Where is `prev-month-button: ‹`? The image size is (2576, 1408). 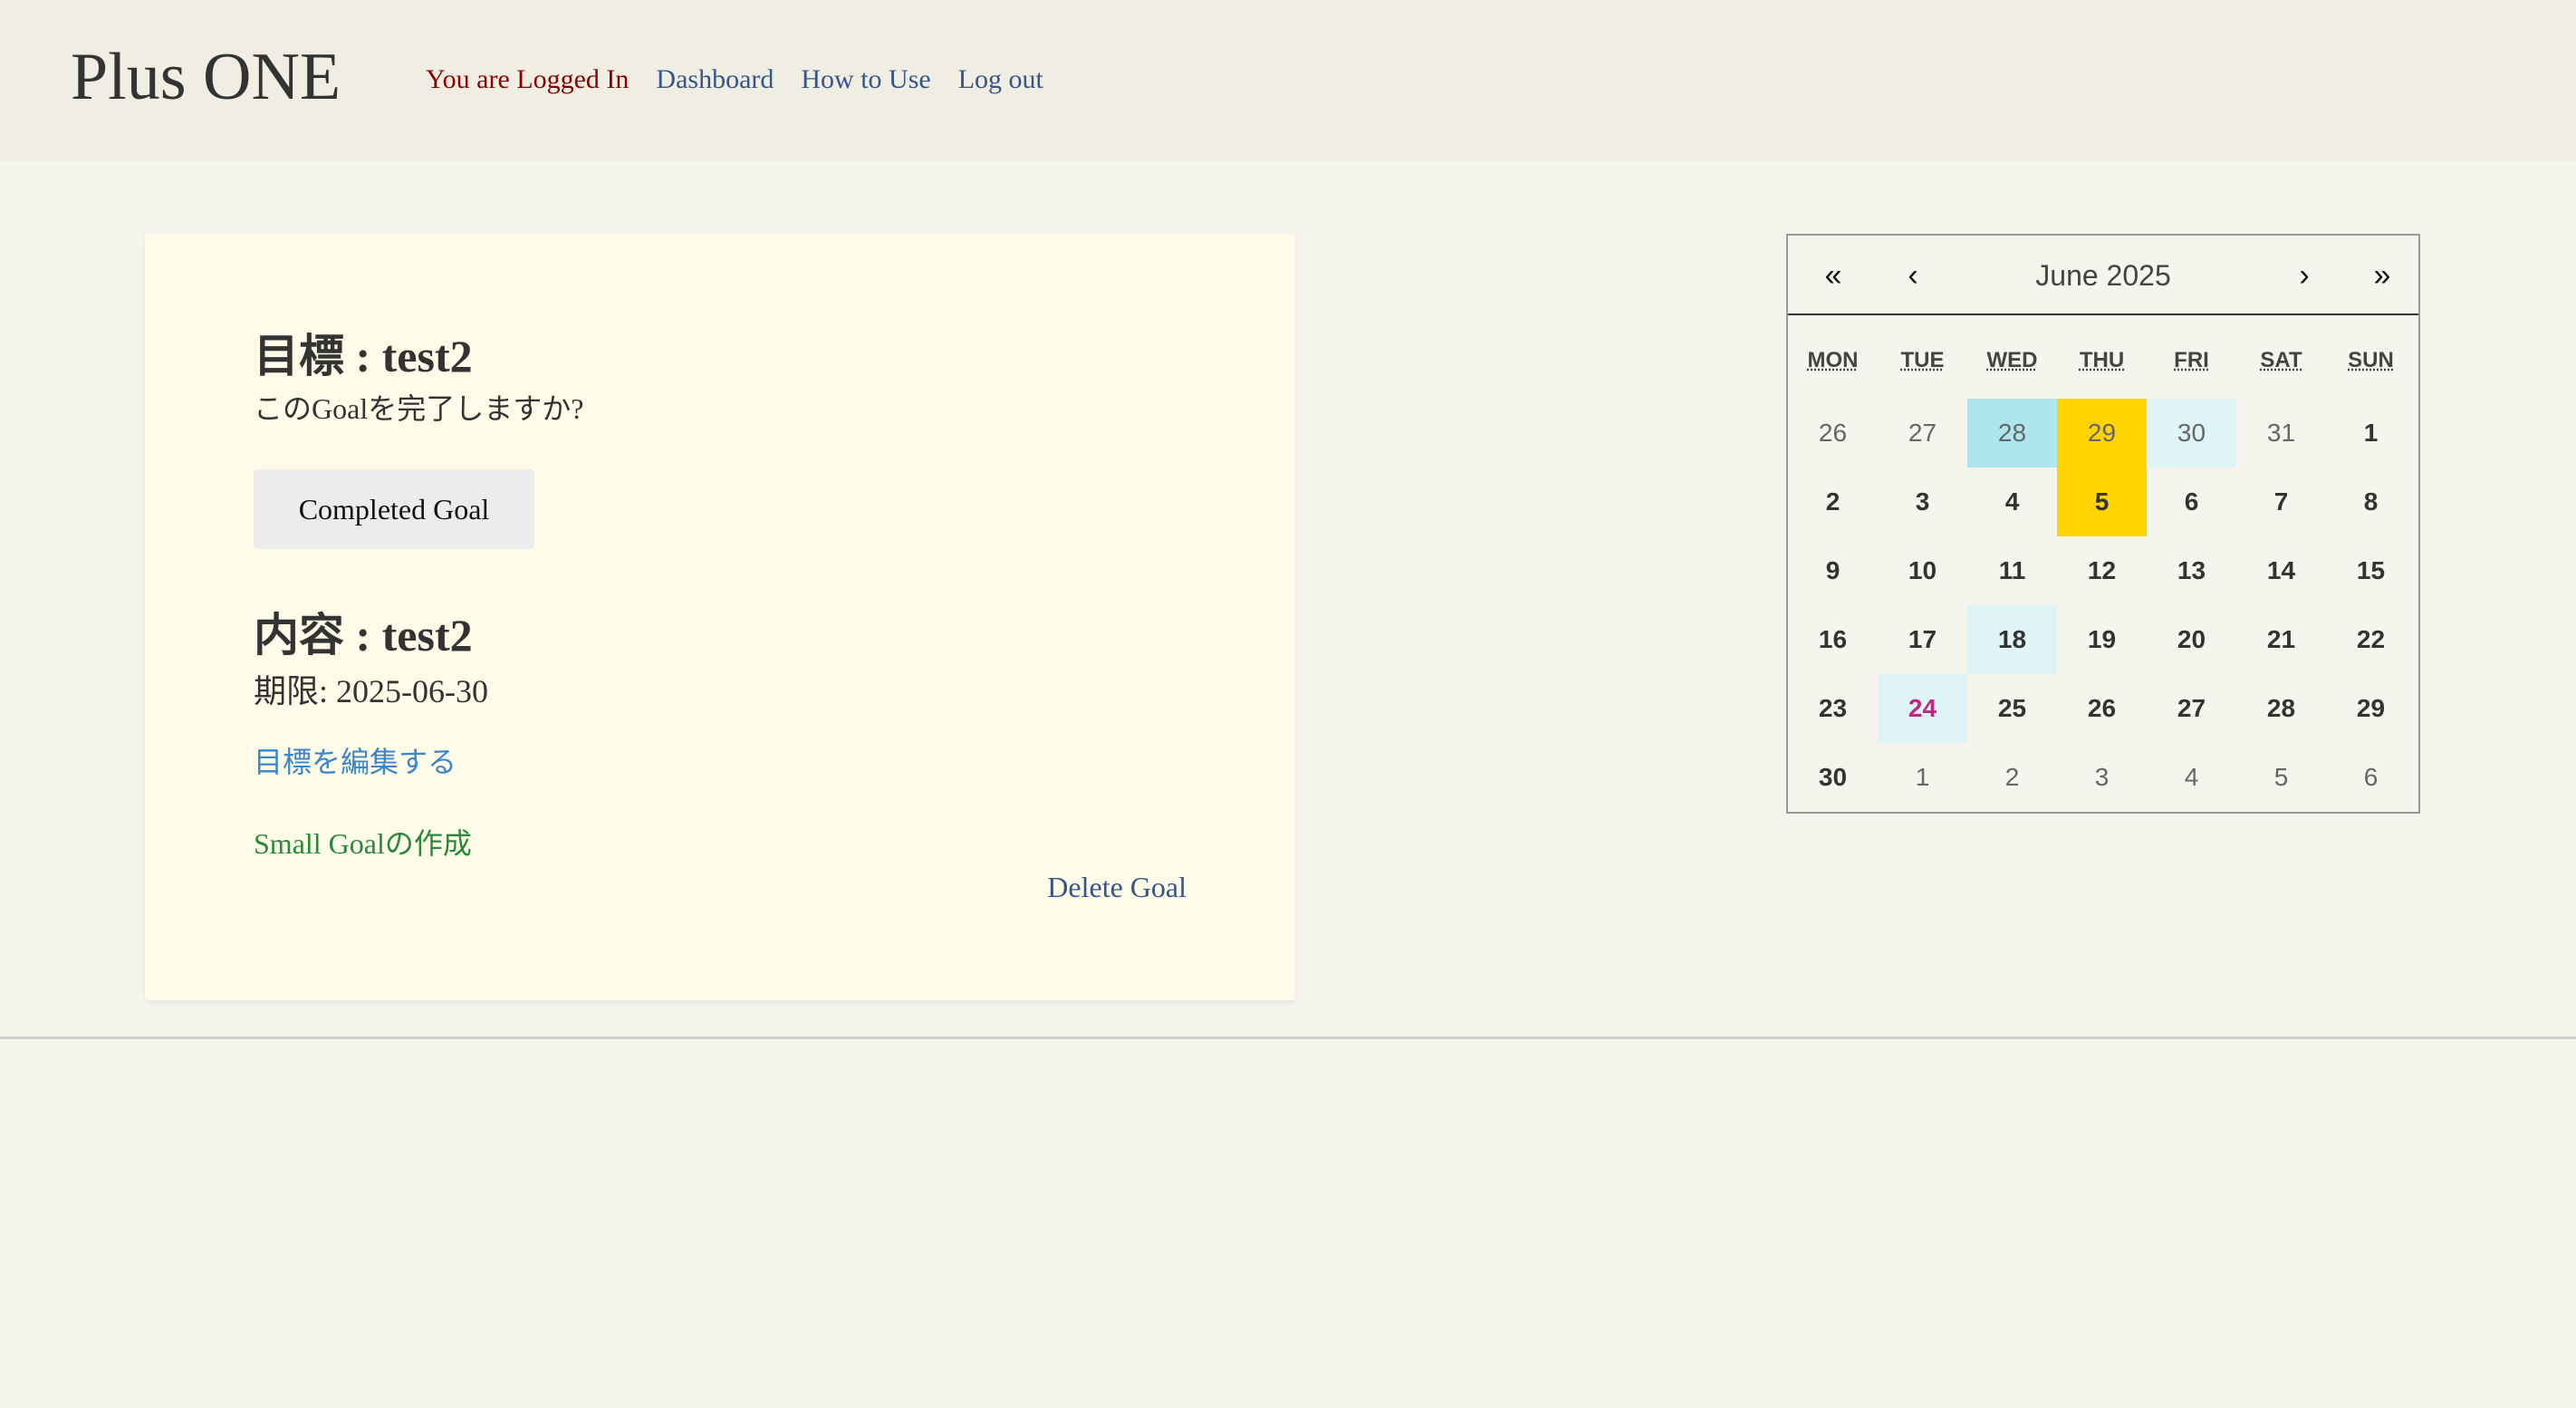
prev-month-button: ‹ is located at coordinates (1913, 276).